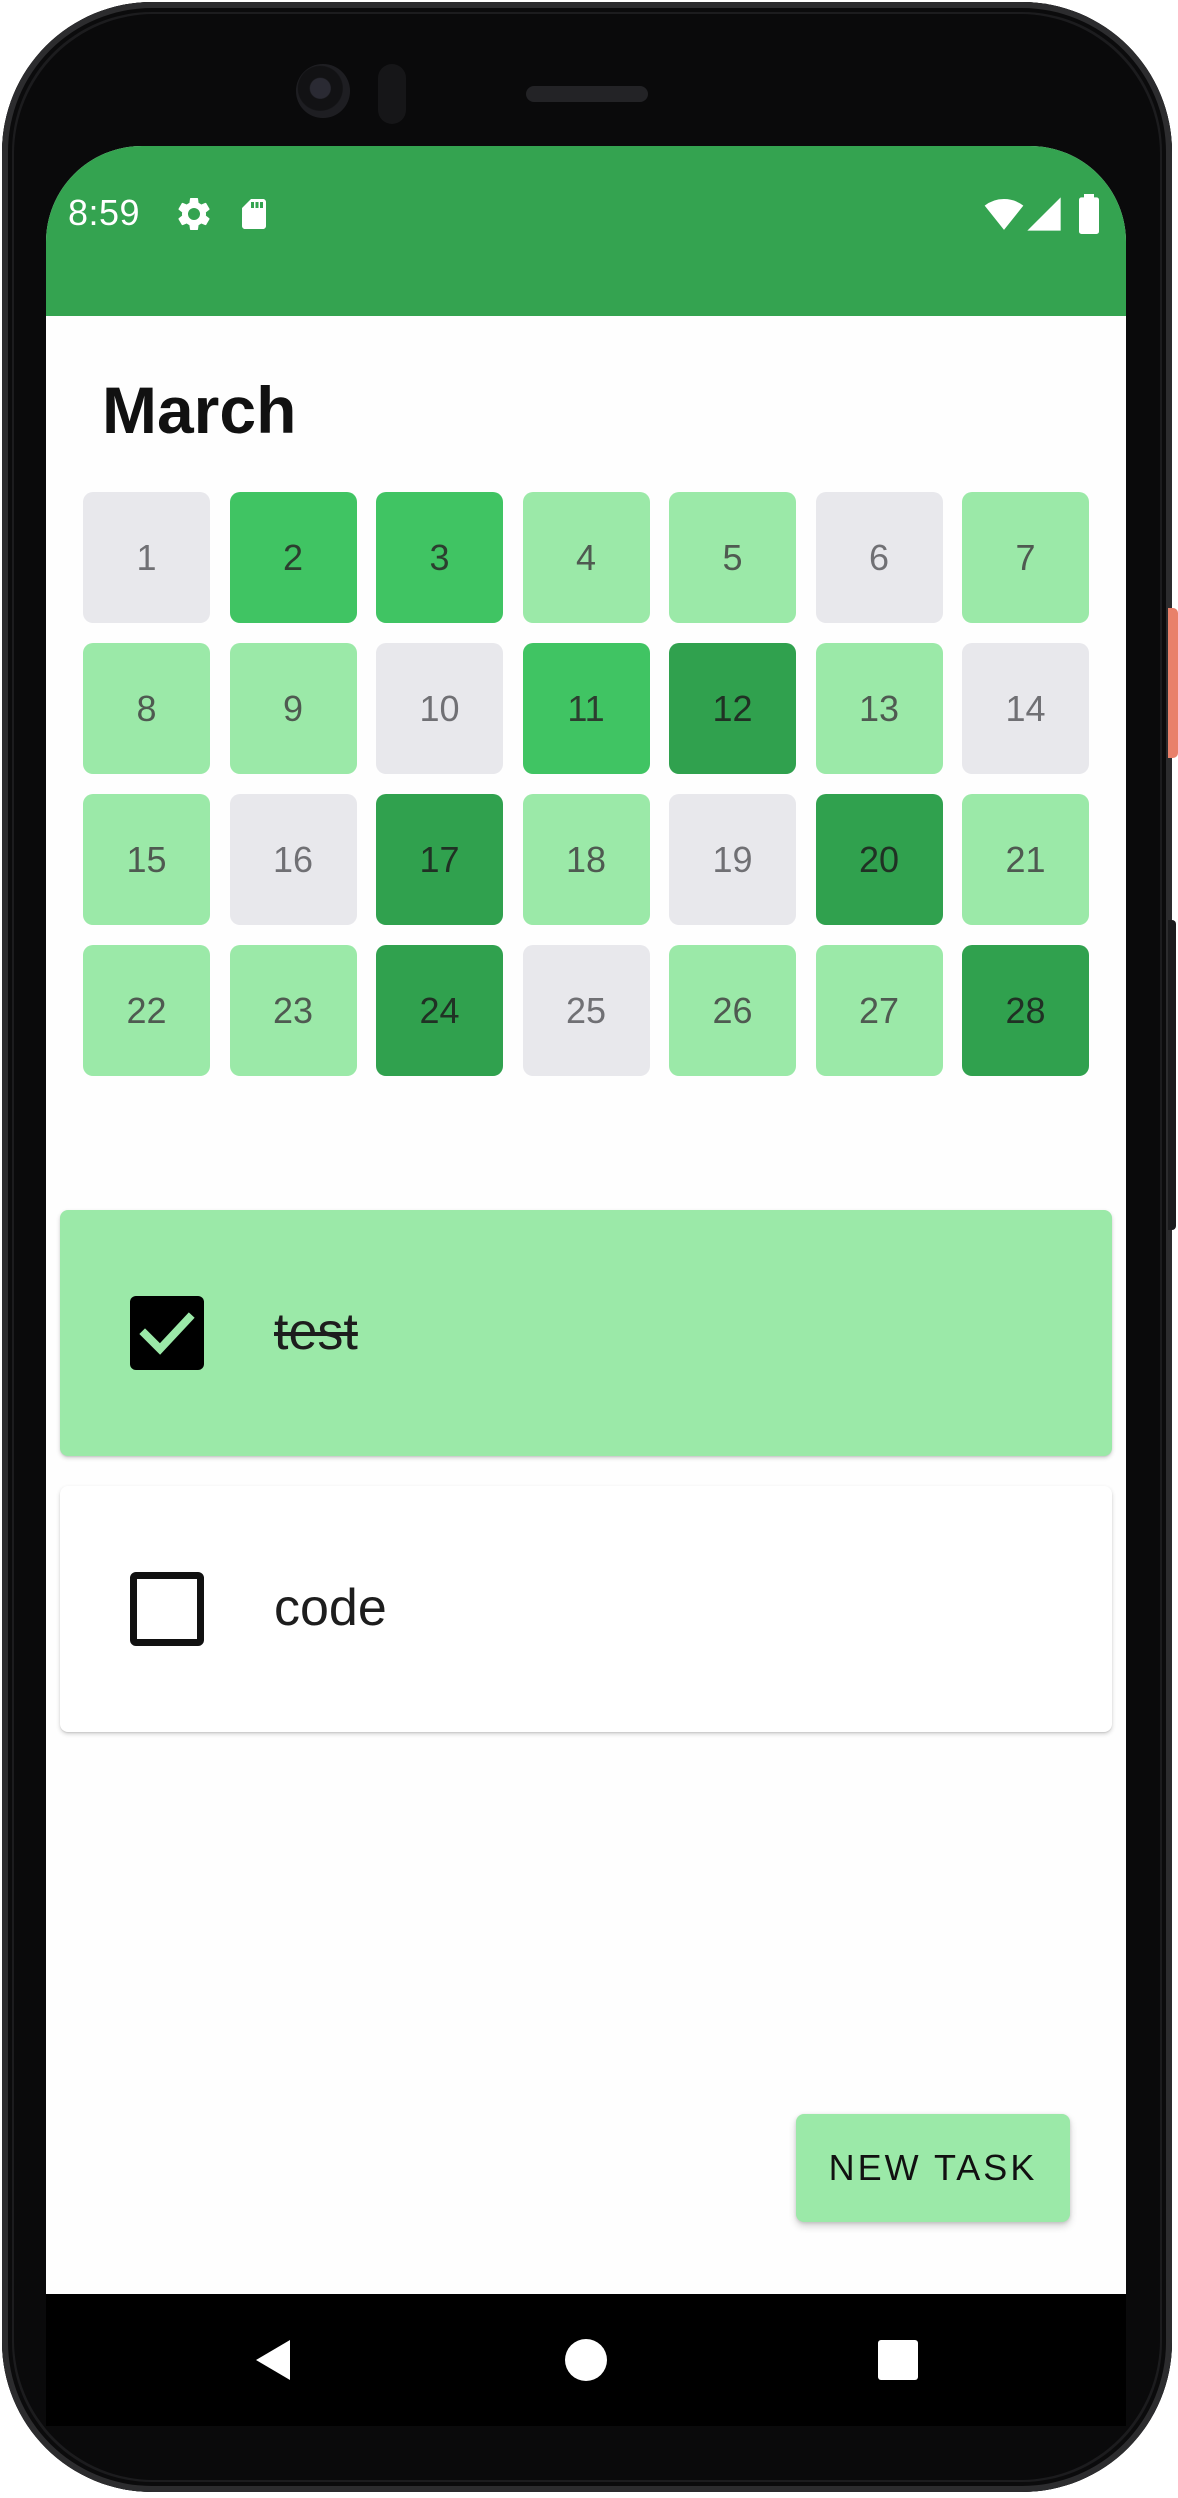 The height and width of the screenshot is (2498, 1178). Describe the element at coordinates (439, 1010) in the screenshot. I see `calendar-day: 24` at that location.